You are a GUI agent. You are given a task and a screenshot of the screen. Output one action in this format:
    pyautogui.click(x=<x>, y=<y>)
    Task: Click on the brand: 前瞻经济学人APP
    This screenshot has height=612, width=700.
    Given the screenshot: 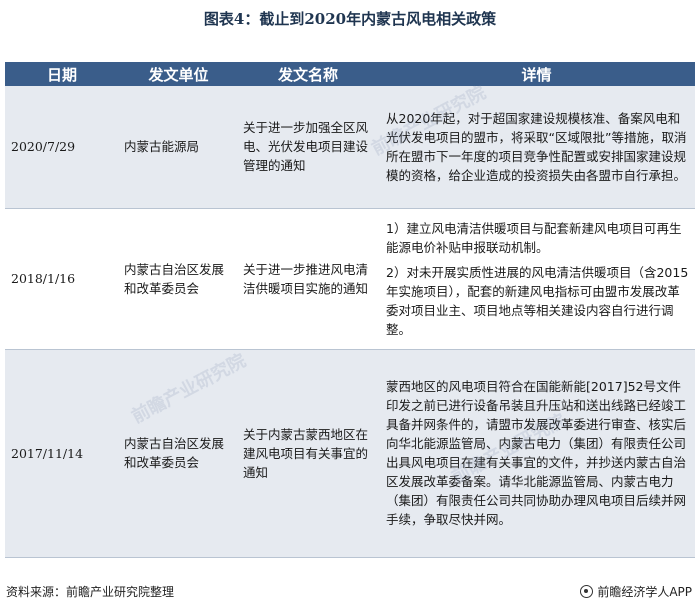 What is the action you would take?
    pyautogui.click(x=636, y=591)
    